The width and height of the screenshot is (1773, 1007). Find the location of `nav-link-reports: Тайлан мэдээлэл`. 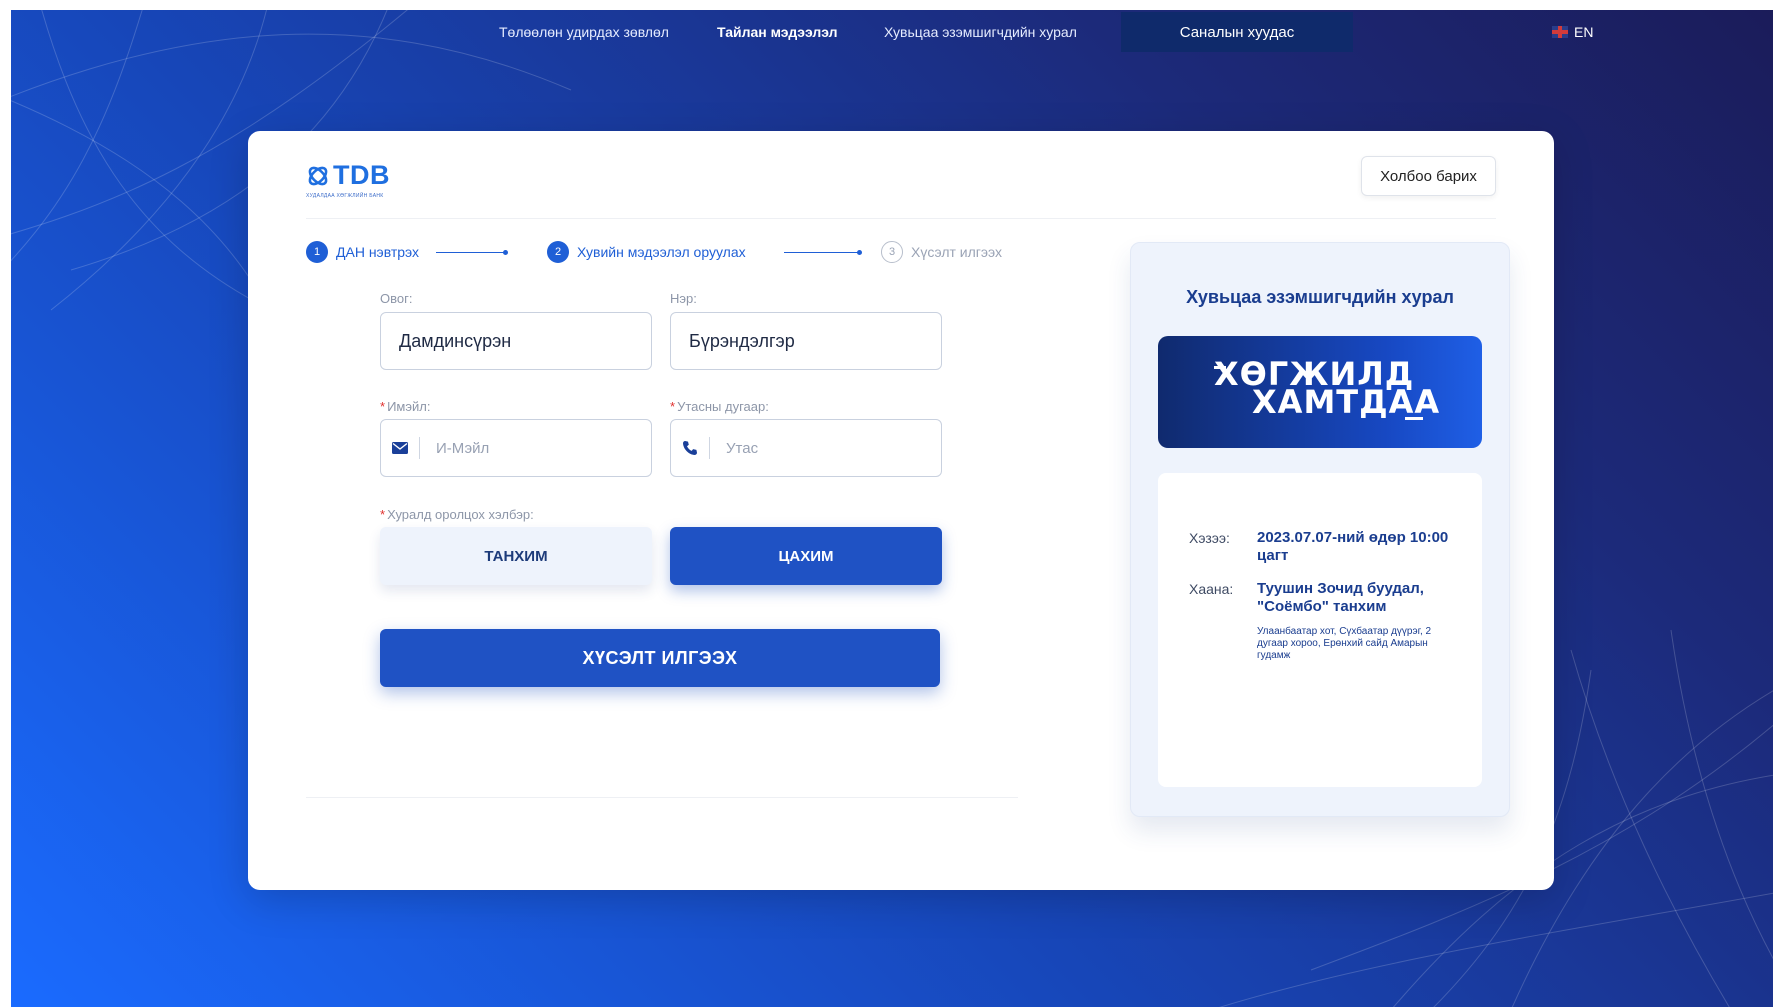

nav-link-reports: Тайлан мэдээлэл is located at coordinates (777, 32).